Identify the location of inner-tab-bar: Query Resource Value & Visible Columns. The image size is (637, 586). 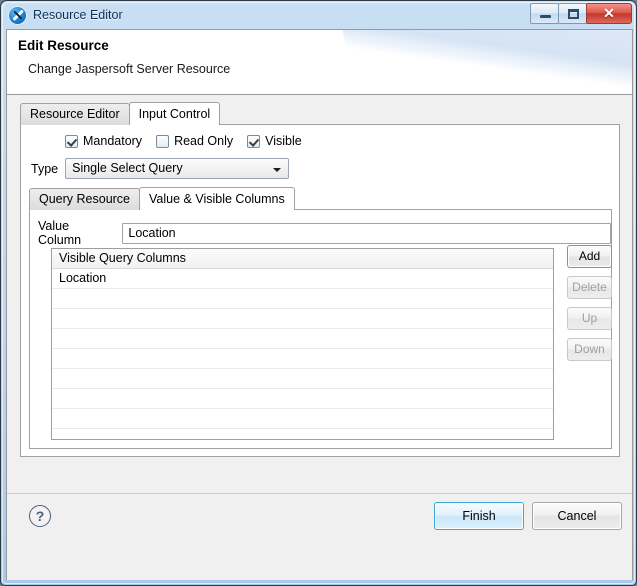
(162, 198).